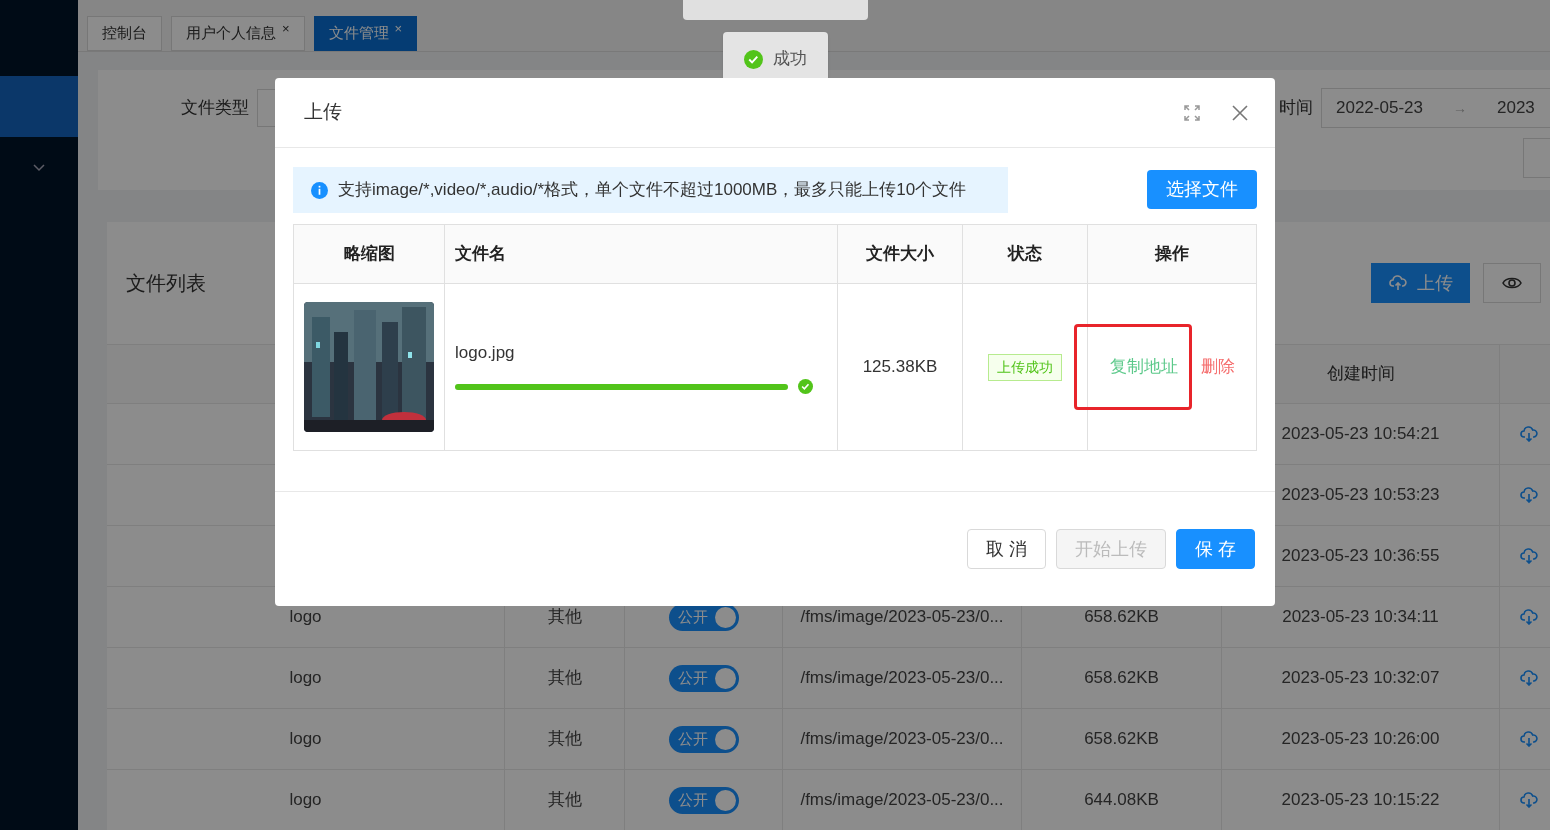 The image size is (1550, 830). I want to click on table-cell-text: 2023-05-23 10:34:11, so click(1360, 617).